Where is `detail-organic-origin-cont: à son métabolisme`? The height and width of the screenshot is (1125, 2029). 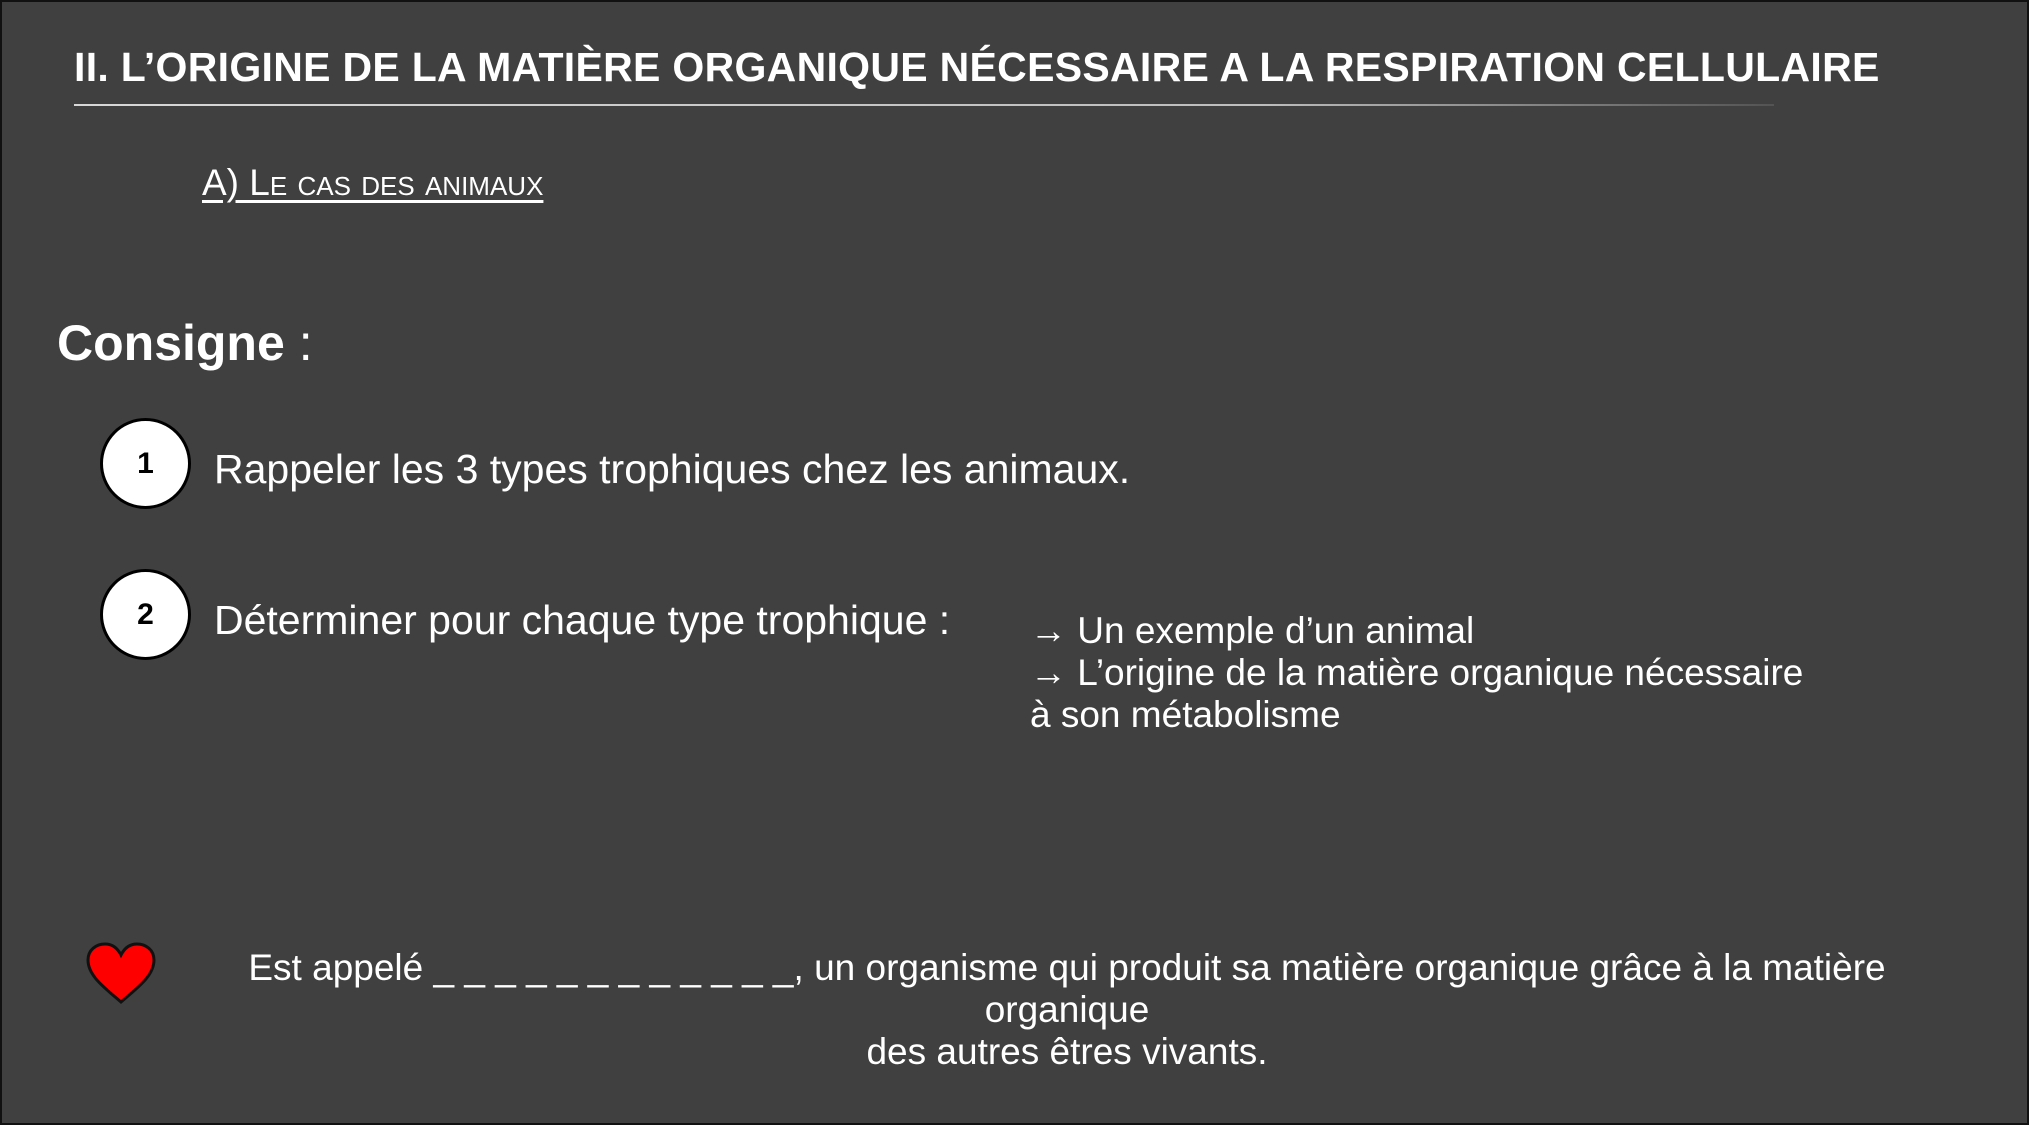
detail-organic-origin-cont: à son métabolisme is located at coordinates (1185, 714).